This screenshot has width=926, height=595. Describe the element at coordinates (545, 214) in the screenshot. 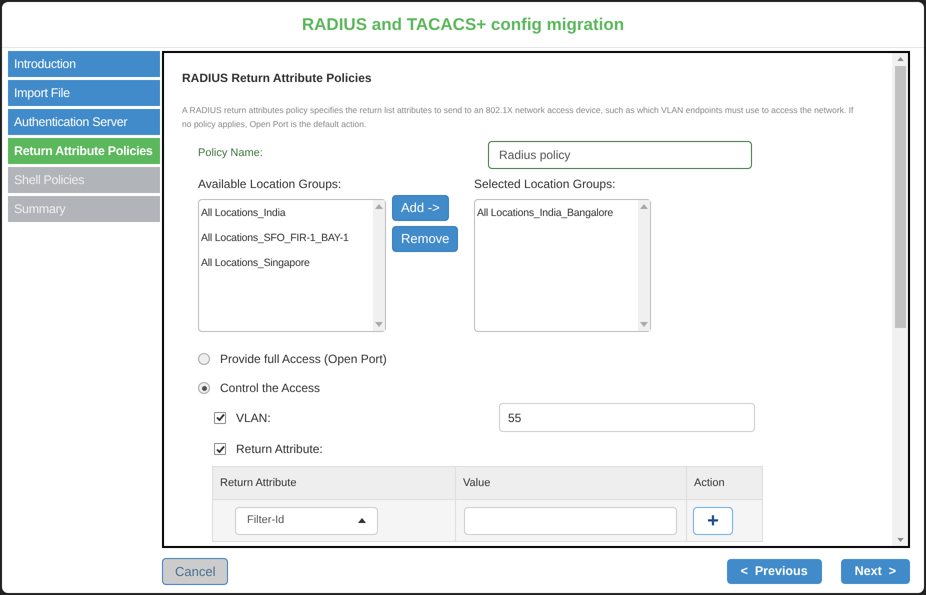

I see `list-option: All Locations_India_Bangalore` at that location.